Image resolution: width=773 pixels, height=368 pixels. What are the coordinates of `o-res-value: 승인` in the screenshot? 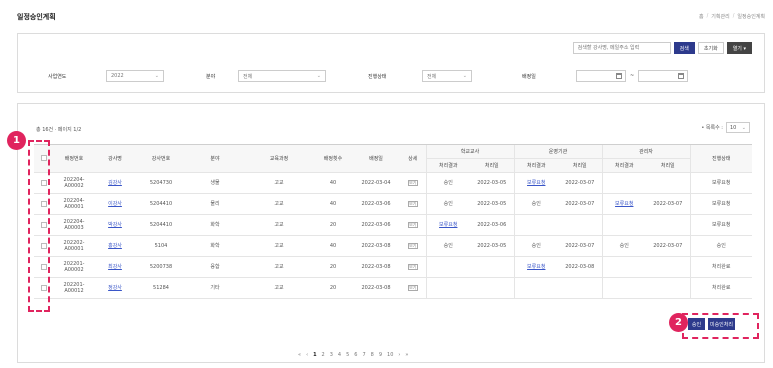 It's located at (536, 204).